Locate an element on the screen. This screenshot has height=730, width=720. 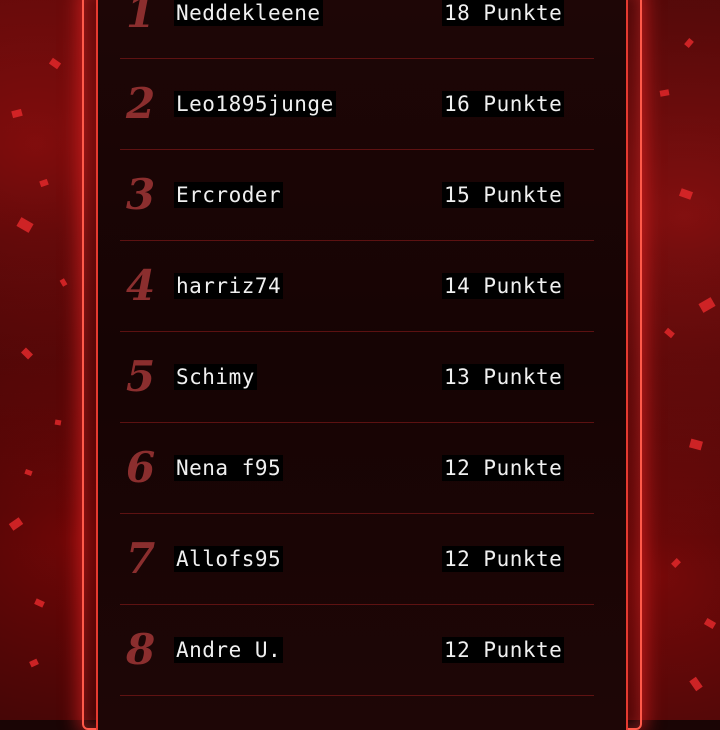
leaderboard-row: 4 harriz74 14 Punkte is located at coordinates (357, 286).